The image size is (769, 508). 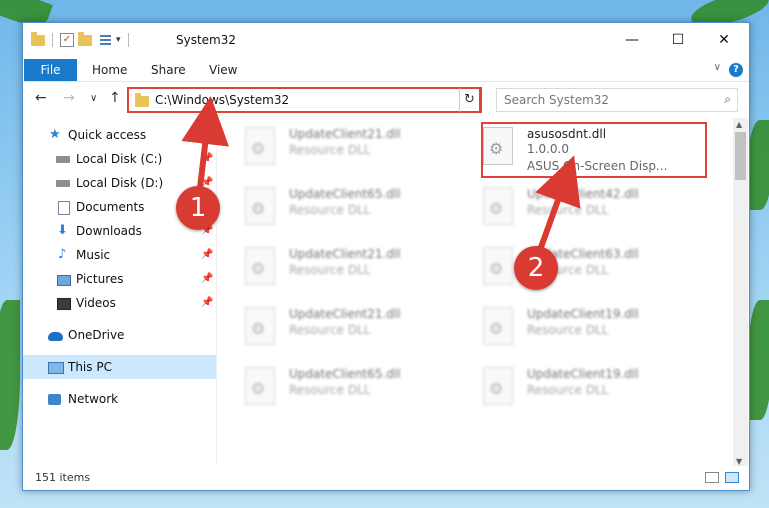 What do you see at coordinates (470, 100) in the screenshot?
I see `refresh-button: ↻` at bounding box center [470, 100].